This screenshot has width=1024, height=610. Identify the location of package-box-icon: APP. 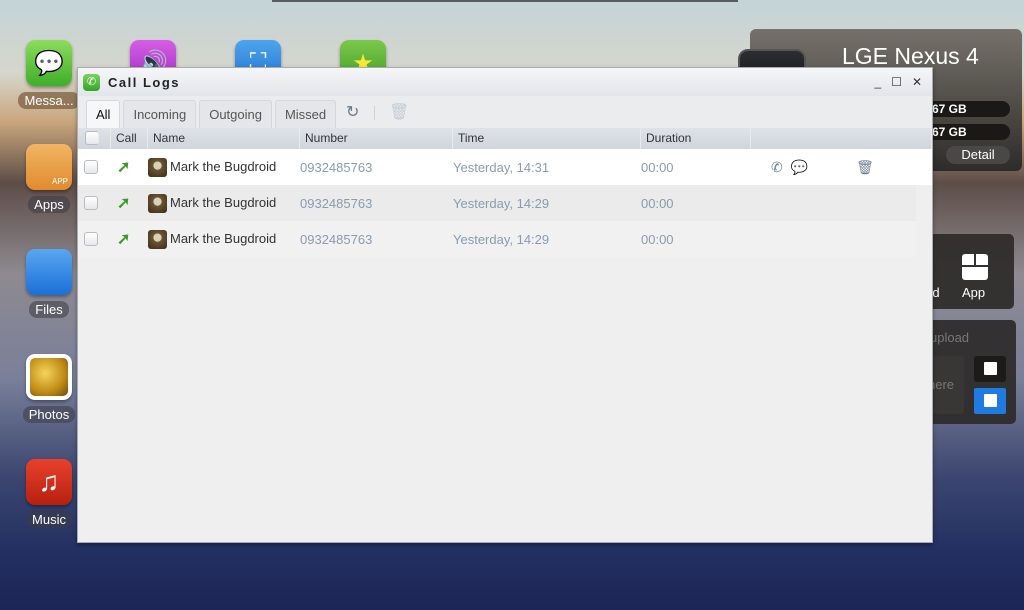
(59, 181).